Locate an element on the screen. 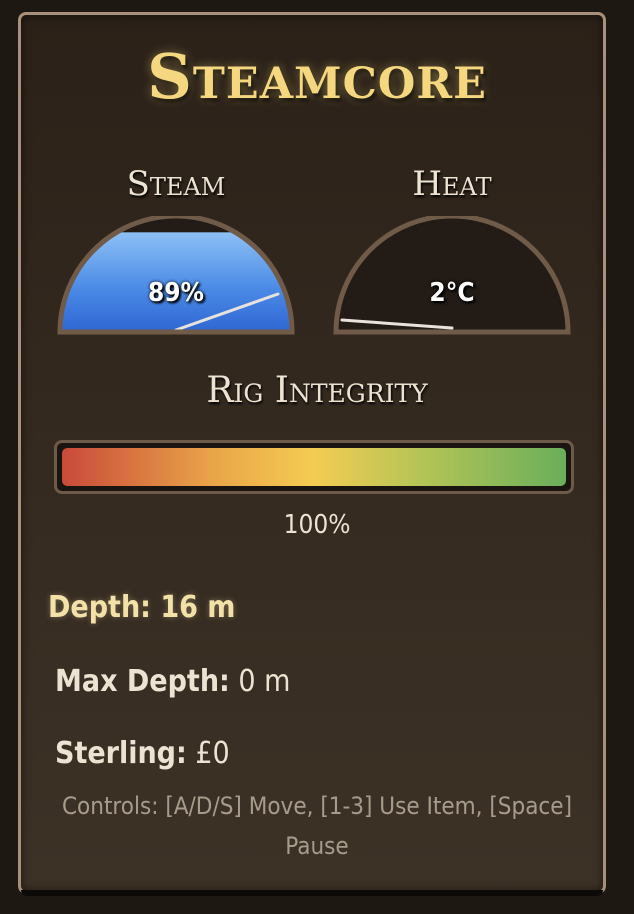 The height and width of the screenshot is (914, 634). heat-gauge is located at coordinates (452, 276).